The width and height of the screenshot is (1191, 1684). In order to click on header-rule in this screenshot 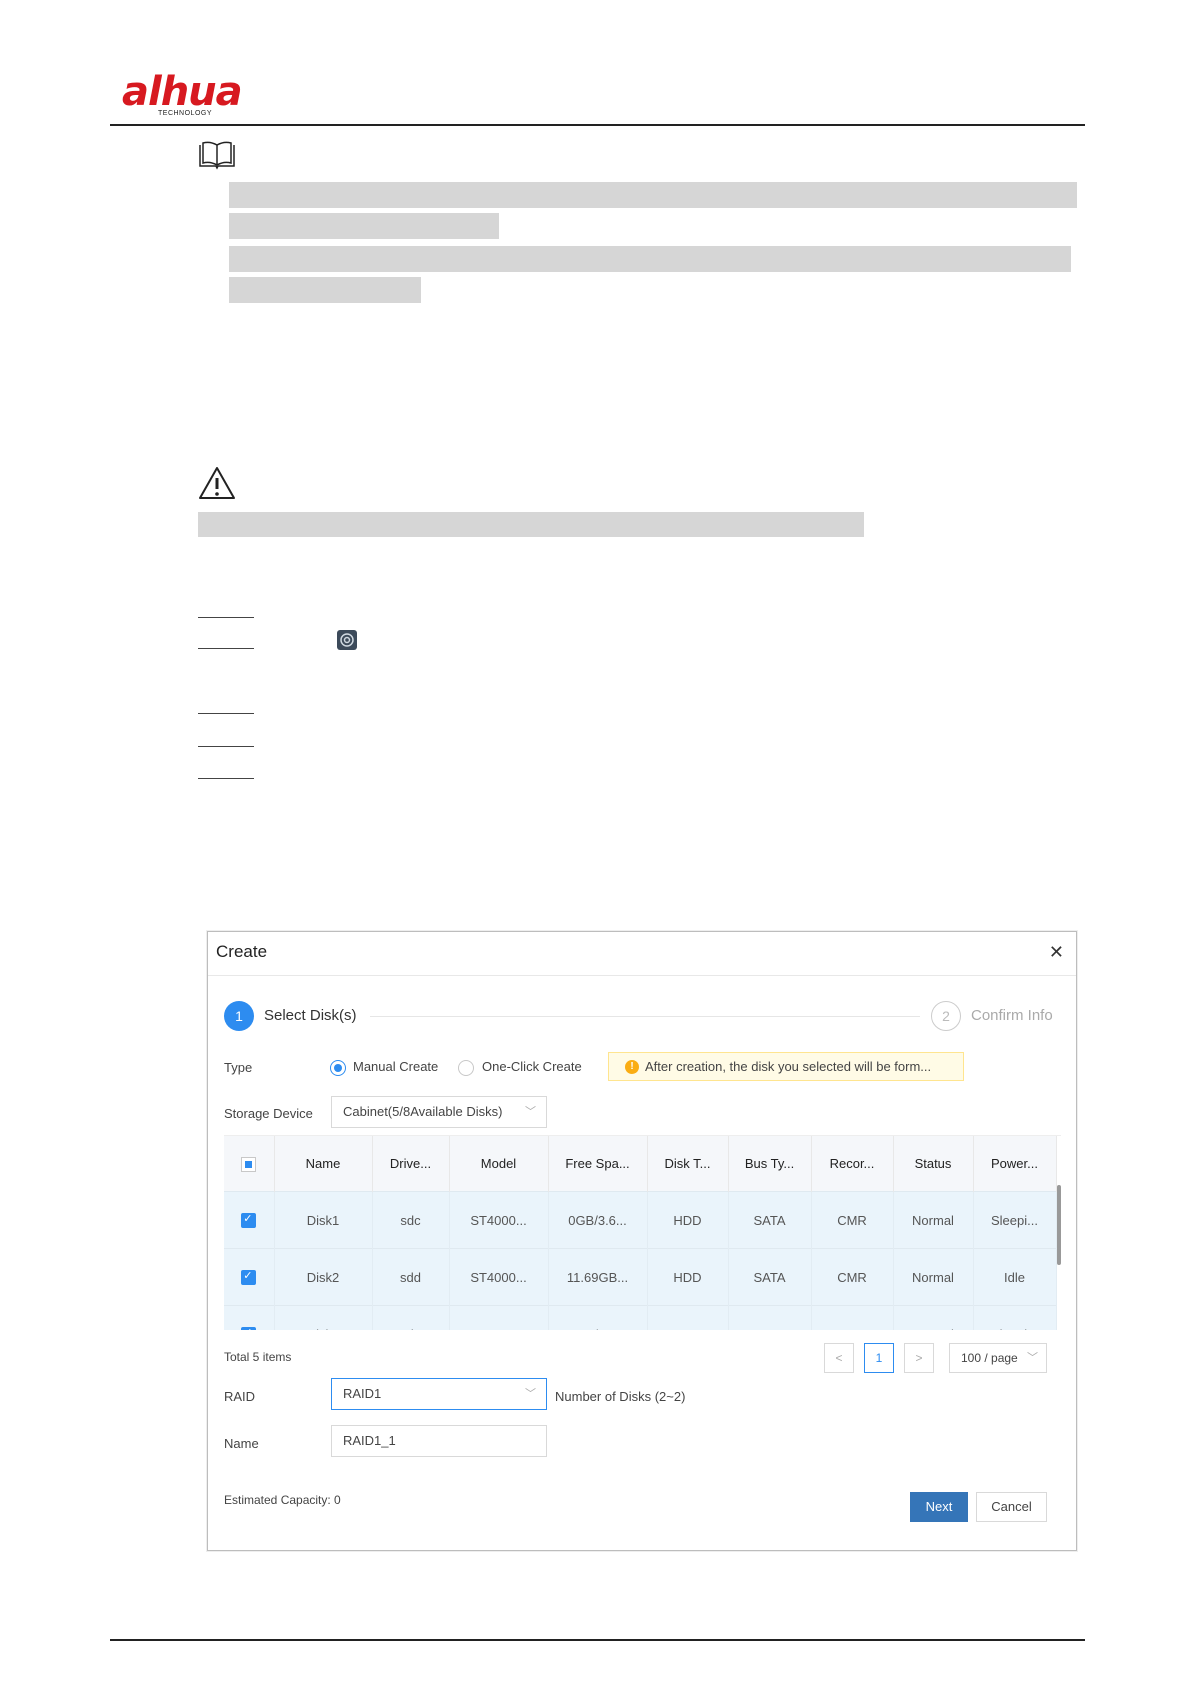, I will do `click(597, 125)`.